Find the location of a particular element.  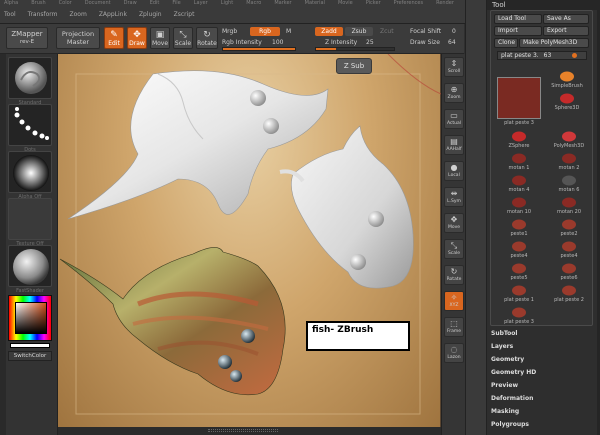

current-tool-slider: plat peste 3. 63 is located at coordinates (542, 55).